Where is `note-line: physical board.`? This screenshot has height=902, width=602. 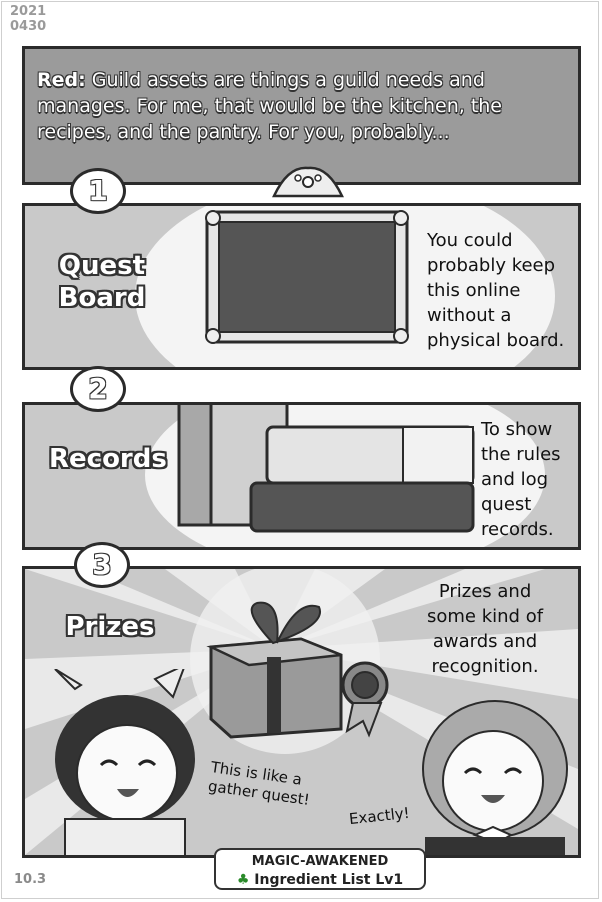 note-line: physical board. is located at coordinates (496, 340).